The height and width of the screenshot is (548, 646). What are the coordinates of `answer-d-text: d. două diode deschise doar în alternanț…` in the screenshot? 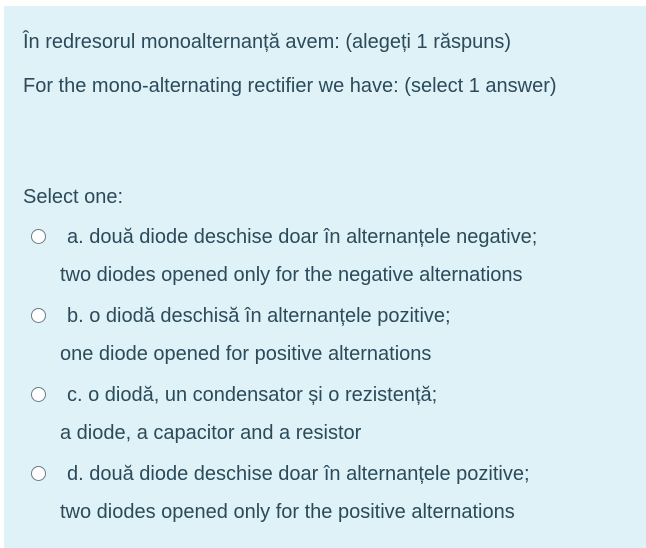 It's located at (298, 474).